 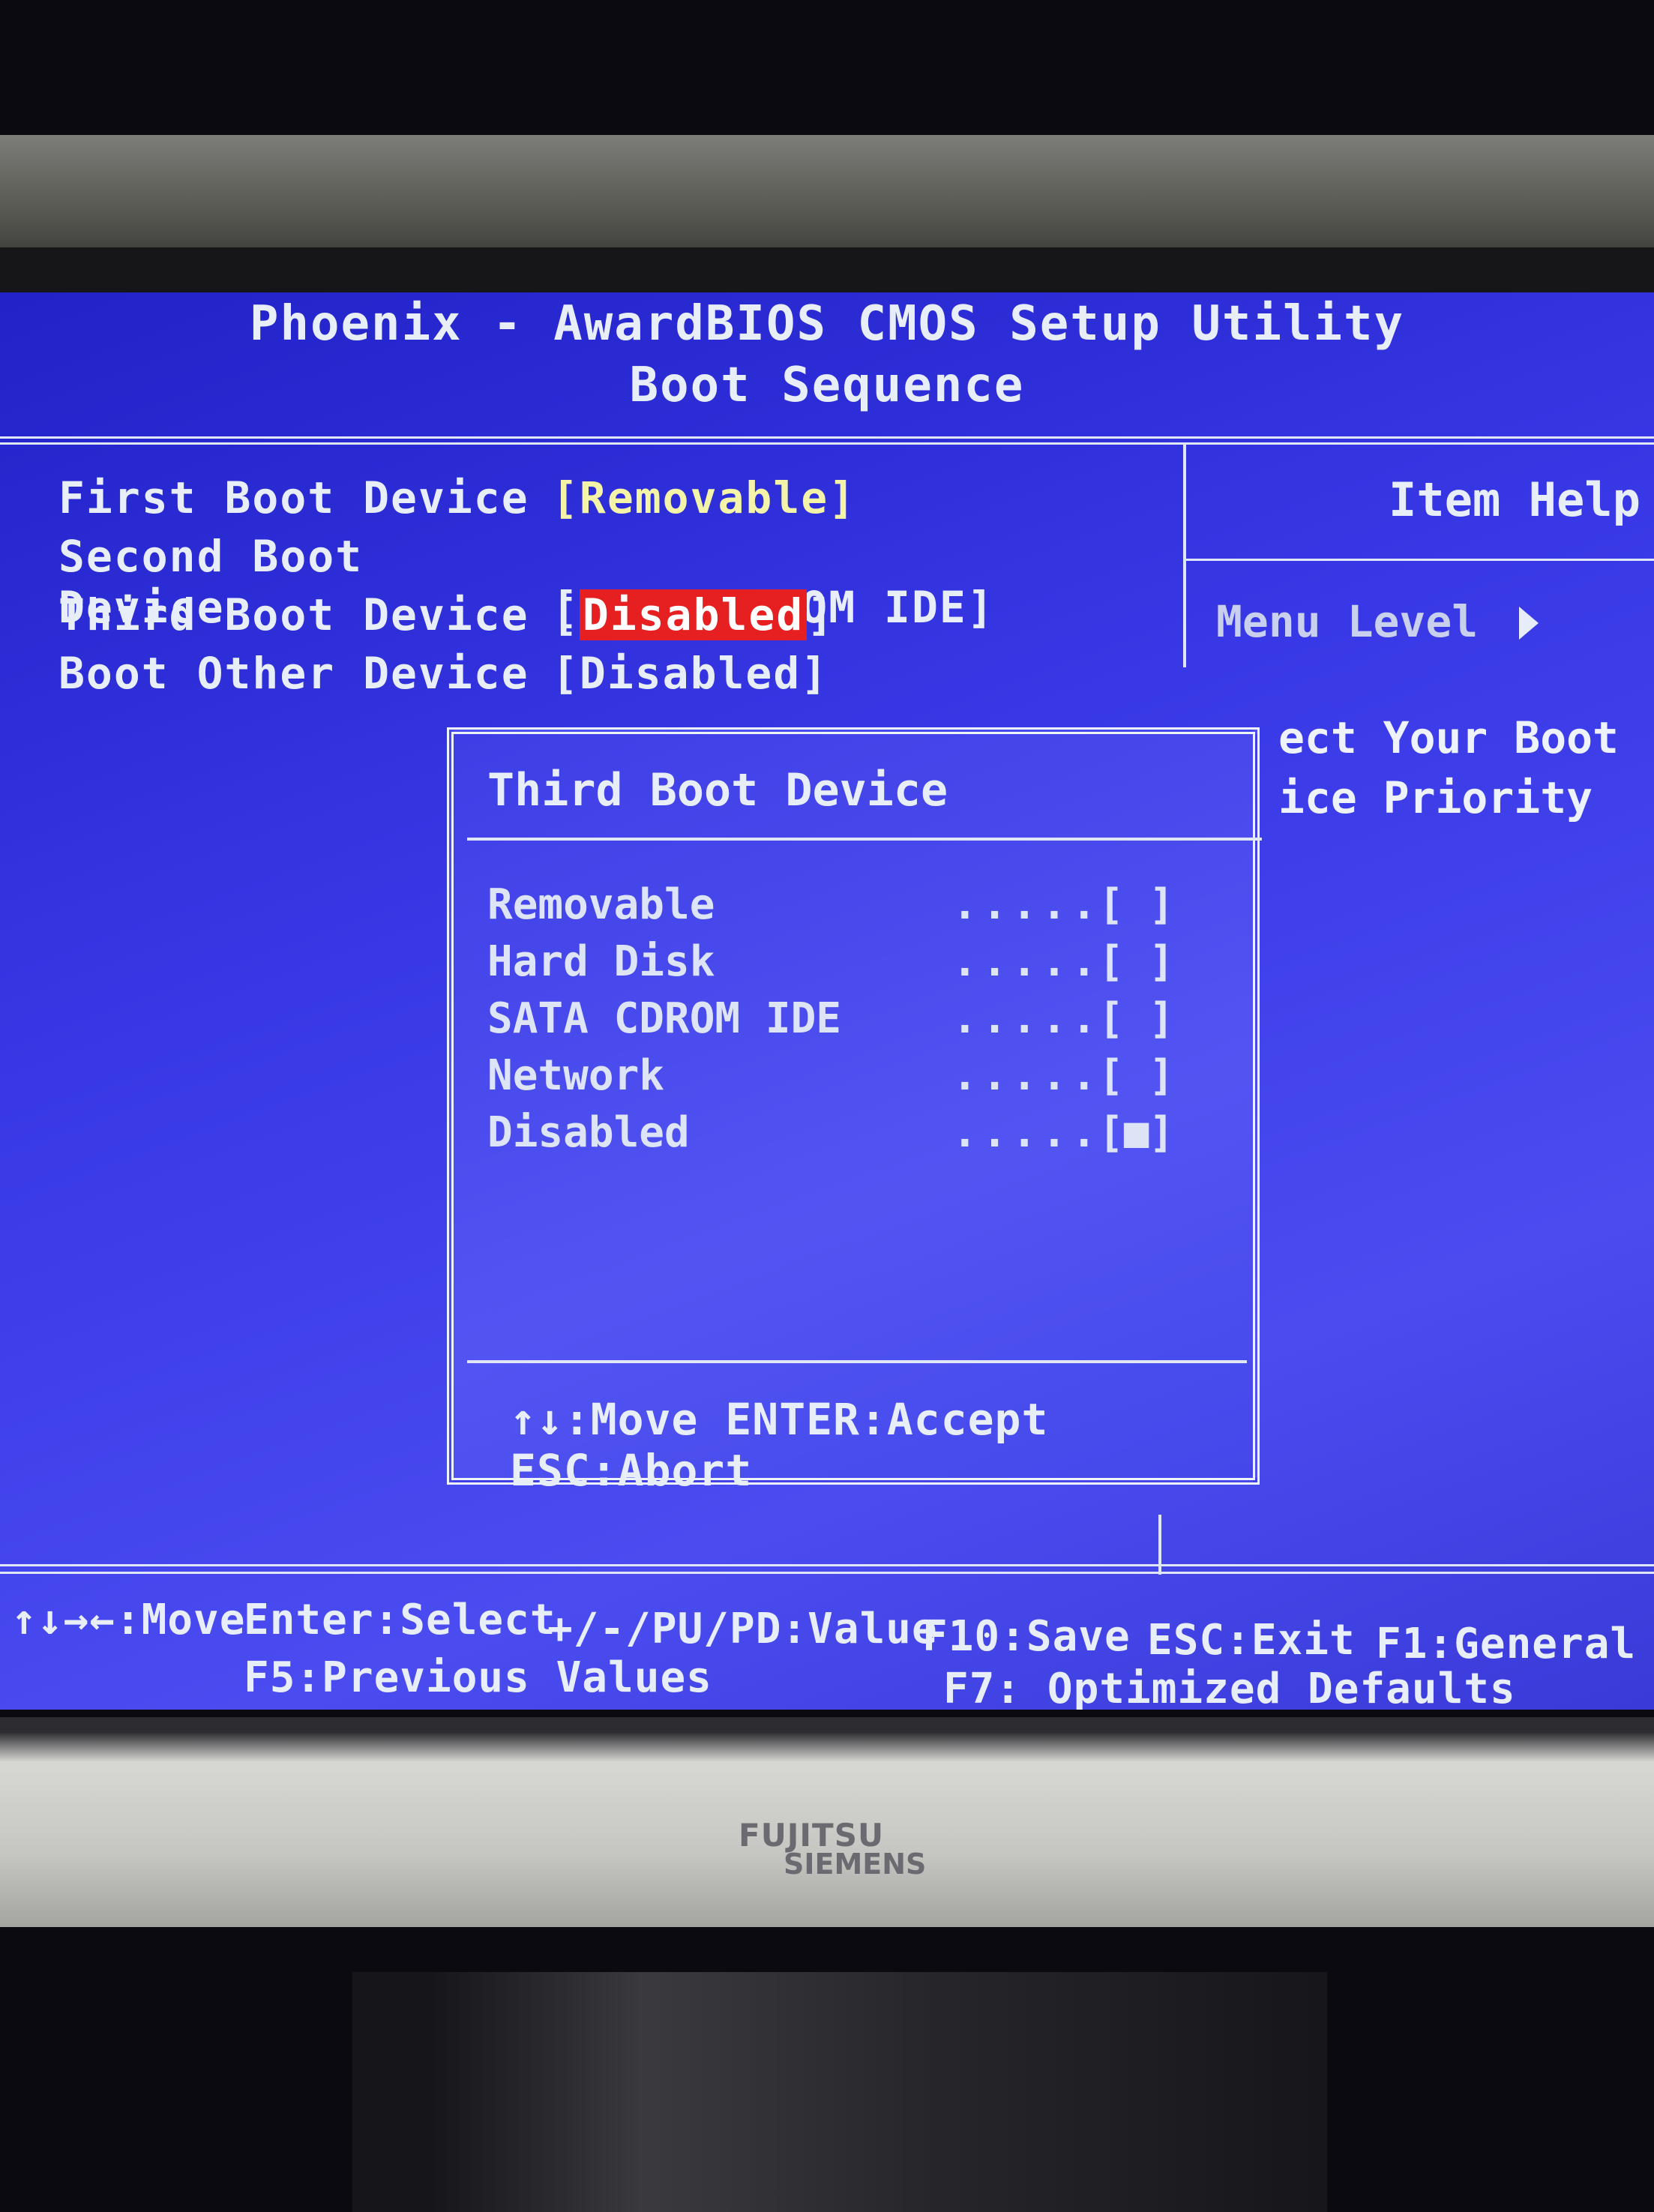 I want to click on monitor-brand-logo: FUJITSU SIEMENS, so click(x=836, y=1850).